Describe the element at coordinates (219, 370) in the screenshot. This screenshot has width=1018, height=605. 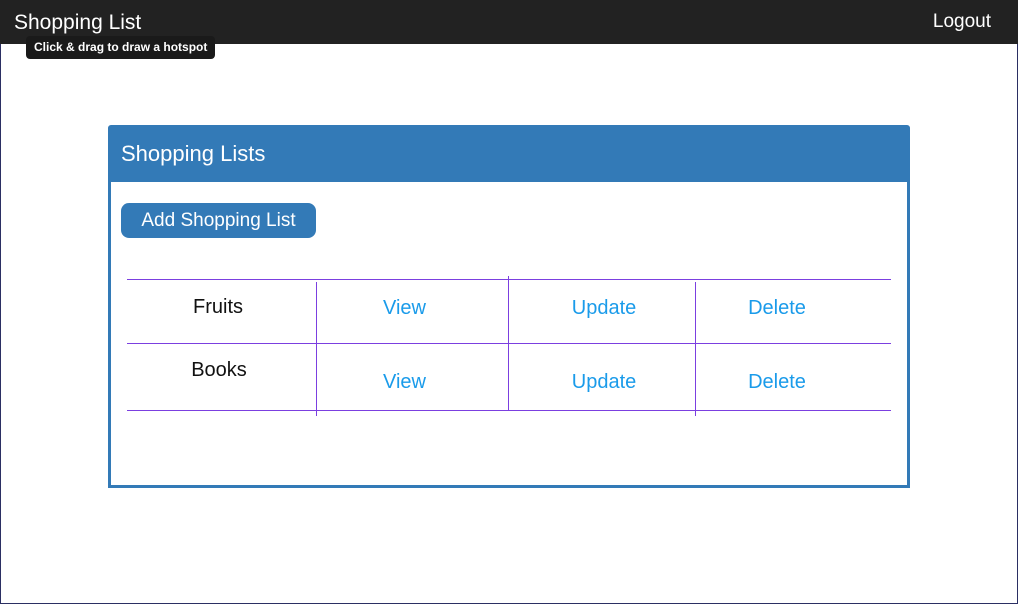
I see `list-name: Books` at that location.